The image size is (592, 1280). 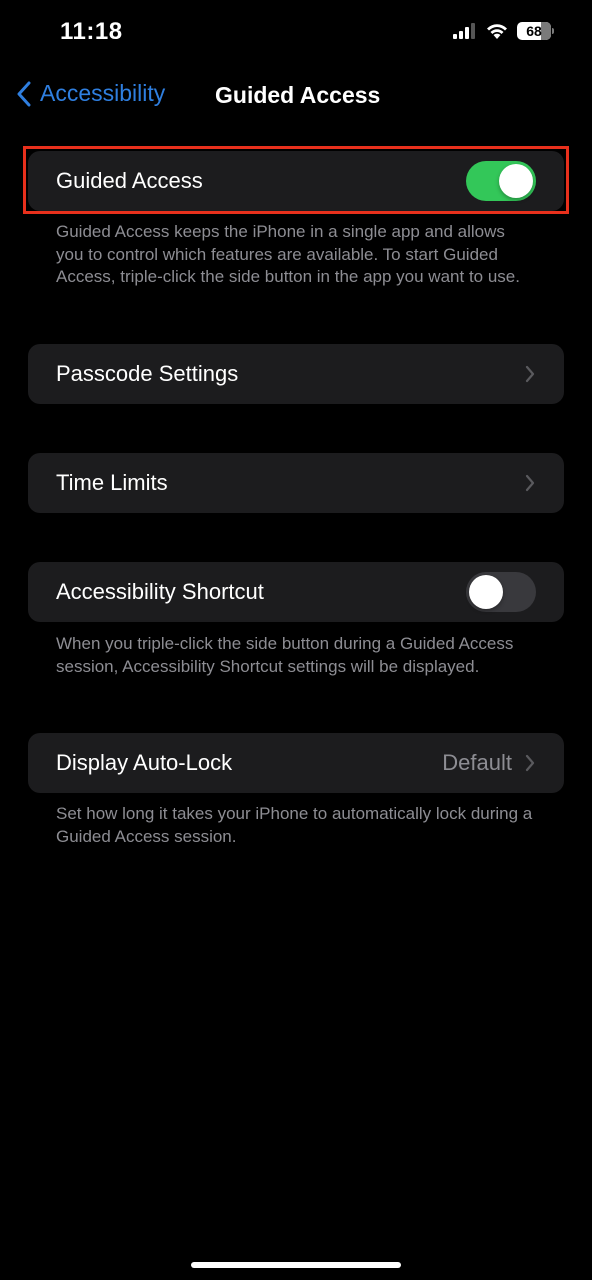 I want to click on wifi-icon, so click(x=497, y=31).